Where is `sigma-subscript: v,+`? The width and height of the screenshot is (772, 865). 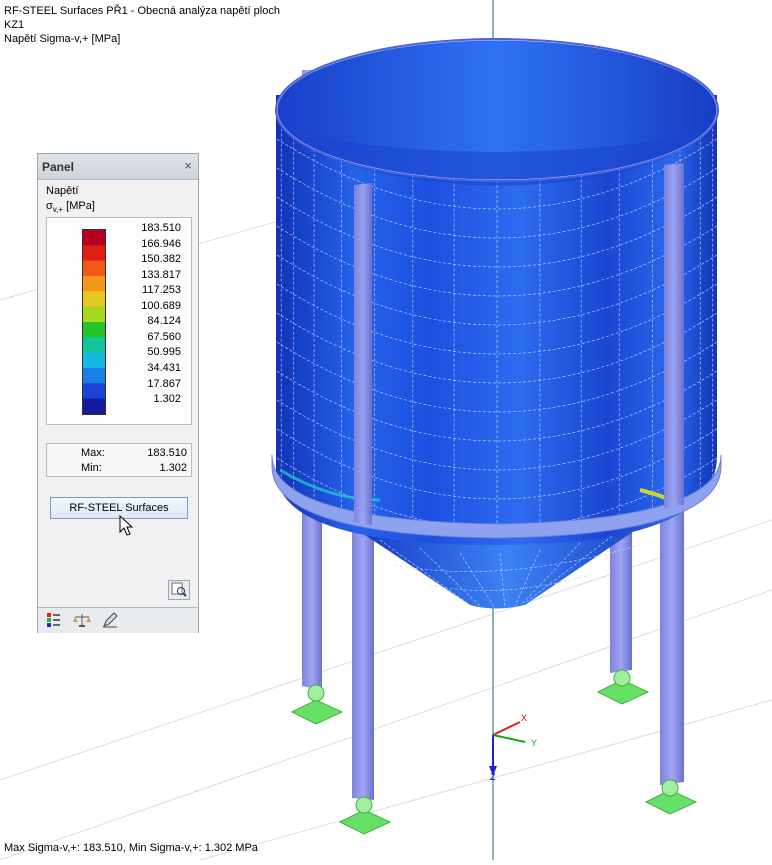 sigma-subscript: v,+ is located at coordinates (58, 210).